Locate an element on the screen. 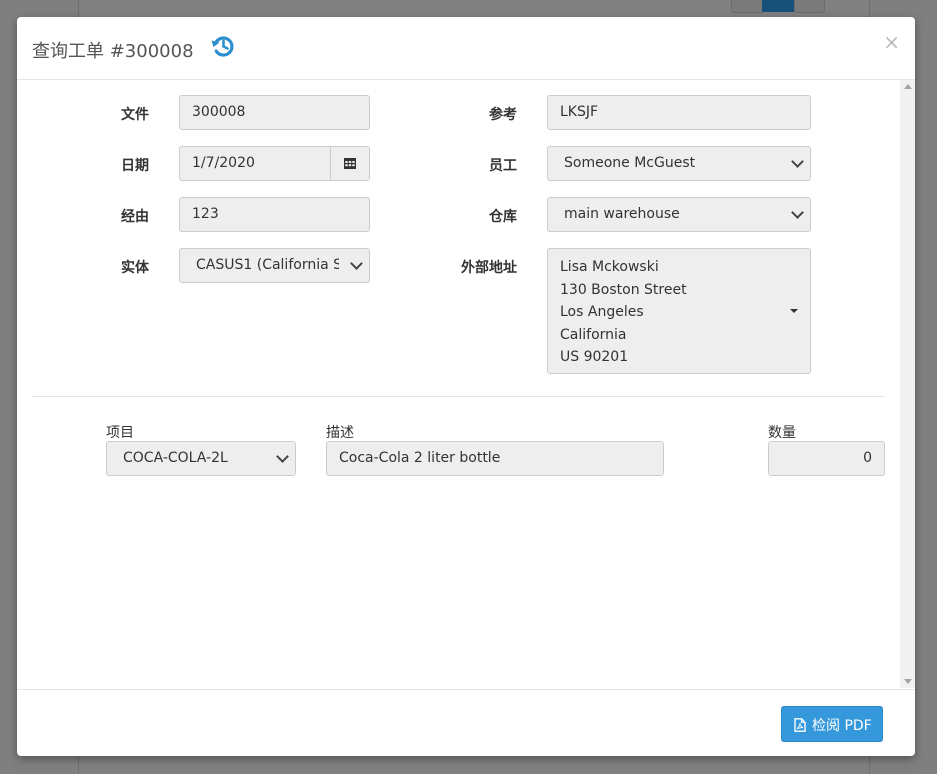 The image size is (937, 774). employee-select: Someone McGuest is located at coordinates (679, 163).